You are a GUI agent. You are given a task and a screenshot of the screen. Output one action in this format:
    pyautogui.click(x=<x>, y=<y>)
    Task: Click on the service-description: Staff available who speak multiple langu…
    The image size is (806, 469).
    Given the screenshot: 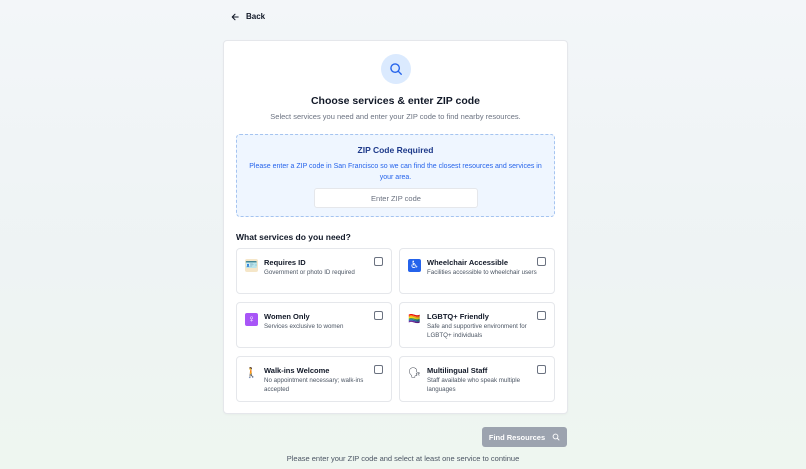 What is the action you would take?
    pyautogui.click(x=474, y=385)
    